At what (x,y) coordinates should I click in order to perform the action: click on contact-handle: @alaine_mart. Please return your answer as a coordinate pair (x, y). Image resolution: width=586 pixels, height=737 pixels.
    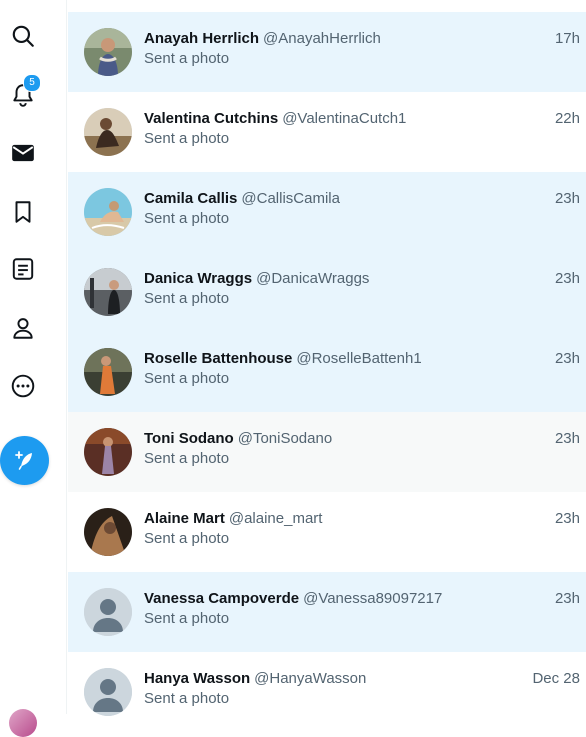
    Looking at the image, I should click on (275, 518).